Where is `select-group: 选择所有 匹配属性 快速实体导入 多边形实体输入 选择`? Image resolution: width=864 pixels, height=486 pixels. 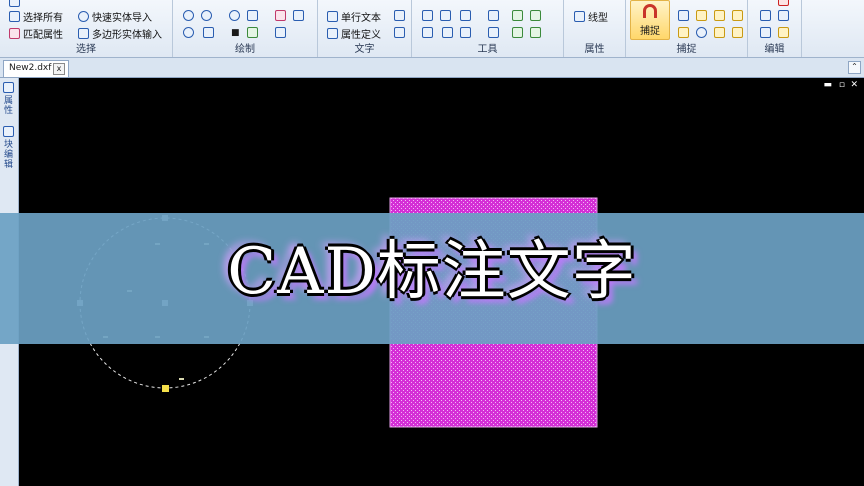 select-group: 选择所有 匹配属性 快速实体导入 多边形实体输入 选择 is located at coordinates (86, 28).